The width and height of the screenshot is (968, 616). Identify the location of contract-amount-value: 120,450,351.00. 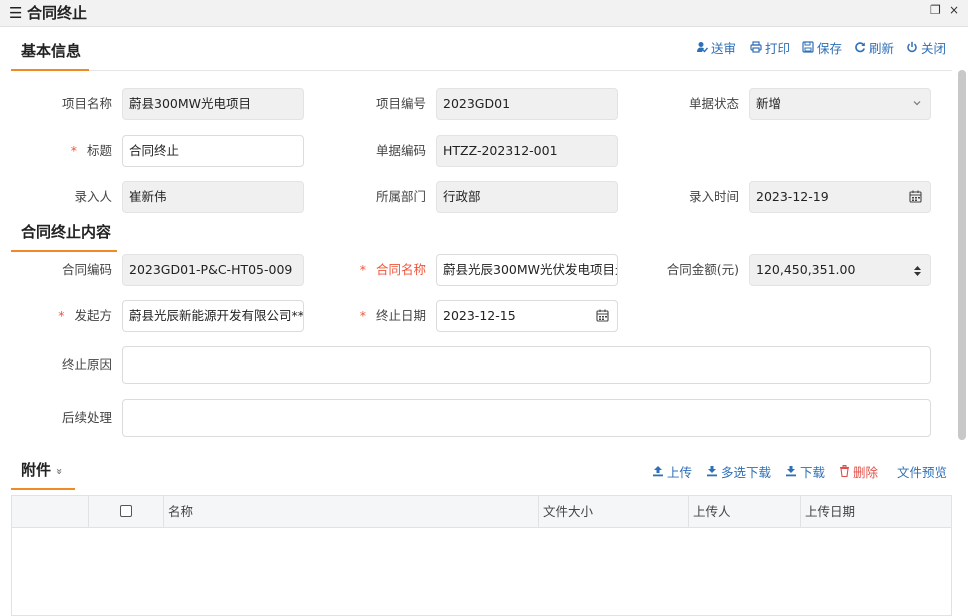
(806, 269).